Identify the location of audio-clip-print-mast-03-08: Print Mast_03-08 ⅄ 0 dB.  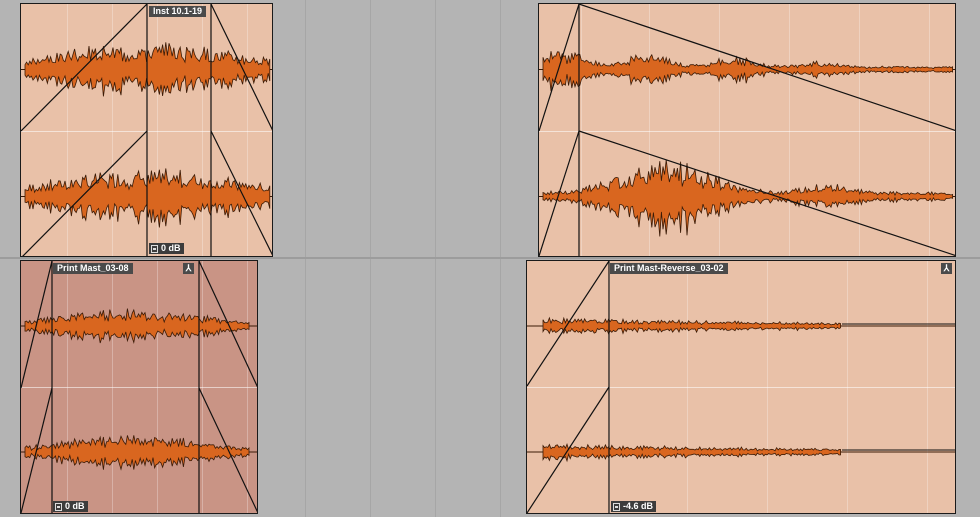
(139, 387).